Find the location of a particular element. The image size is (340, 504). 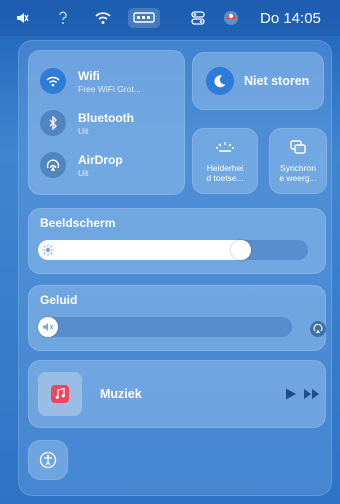

airplay-icon is located at coordinates (318, 328).